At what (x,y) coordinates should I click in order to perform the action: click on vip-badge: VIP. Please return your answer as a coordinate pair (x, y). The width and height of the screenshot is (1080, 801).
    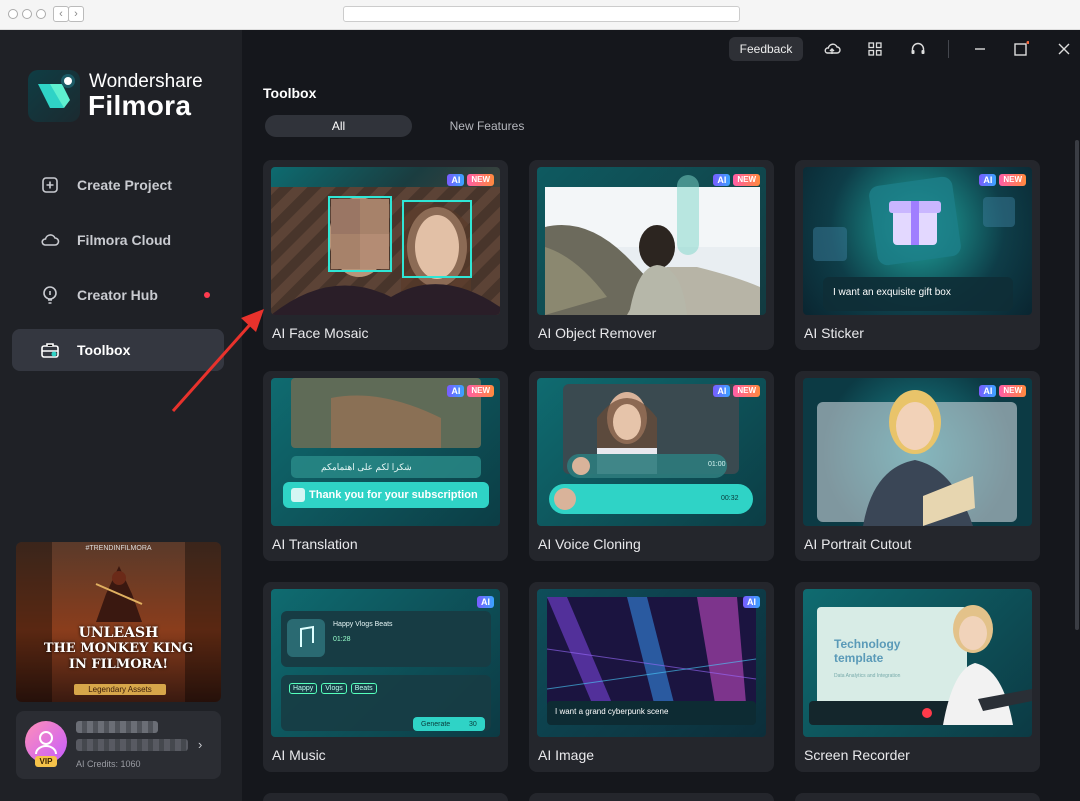
    Looking at the image, I should click on (46, 761).